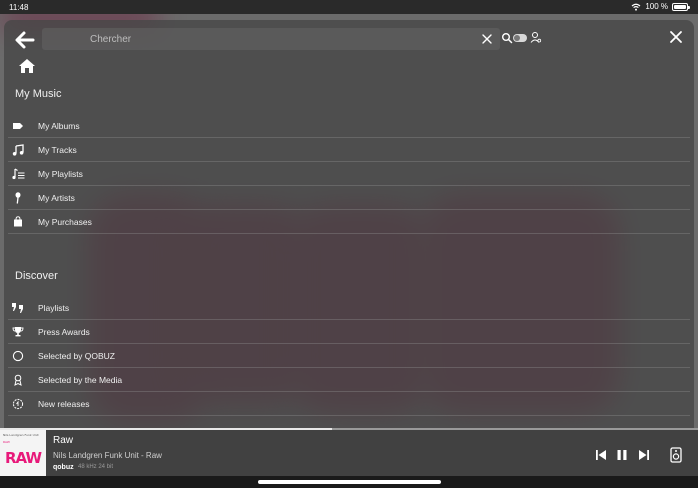 This screenshot has height=488, width=698. I want to click on close-icon, so click(676, 37).